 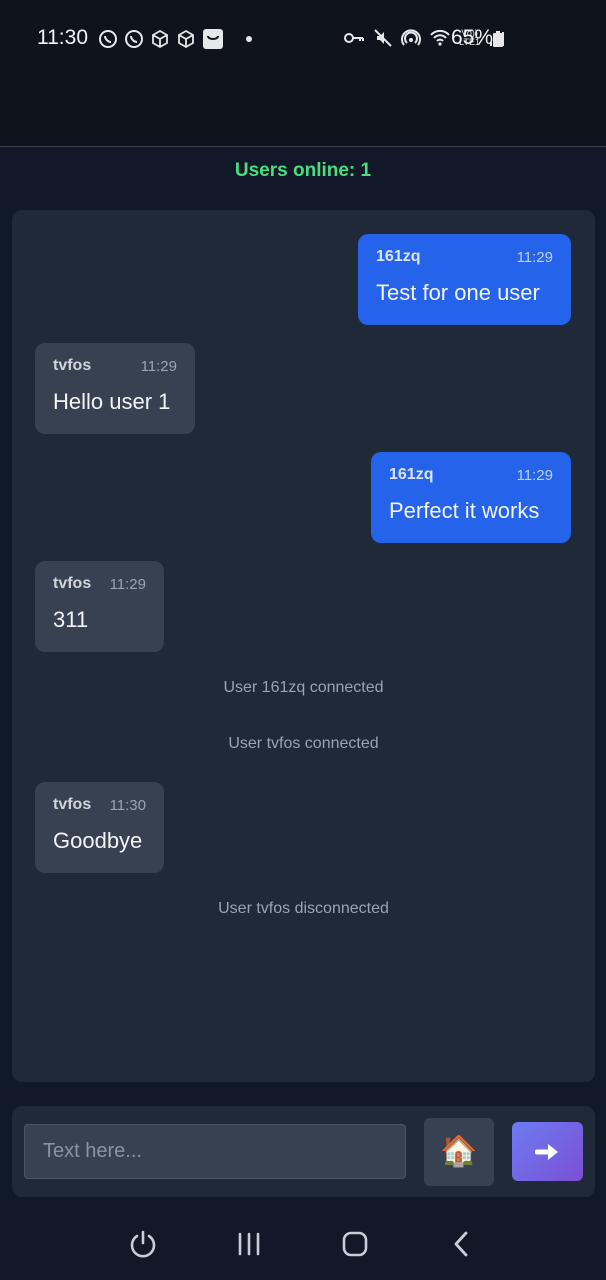 I want to click on shopping-bag-icon, so click(x=213, y=39).